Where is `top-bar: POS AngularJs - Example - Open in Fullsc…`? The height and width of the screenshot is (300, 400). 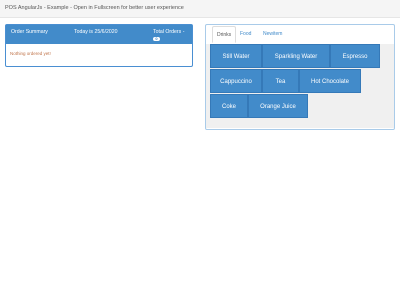
top-bar: POS AngularJs - Example - Open in Fullsc… is located at coordinates (200, 9).